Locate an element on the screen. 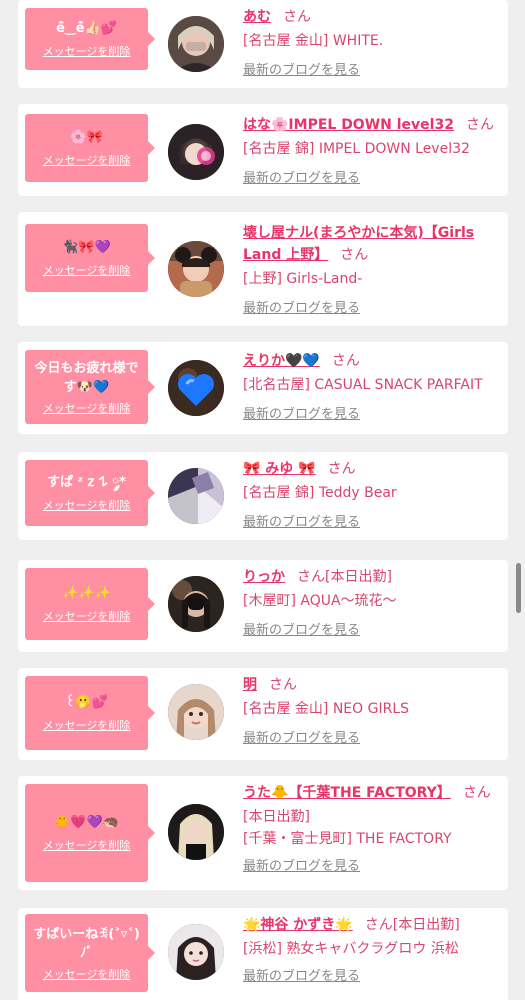  scrollbar is located at coordinates (518, 588).